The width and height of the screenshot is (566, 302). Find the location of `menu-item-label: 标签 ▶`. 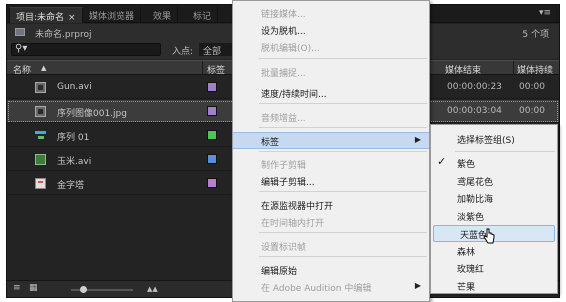

menu-item-label: 标签 ▶ is located at coordinates (331, 140).